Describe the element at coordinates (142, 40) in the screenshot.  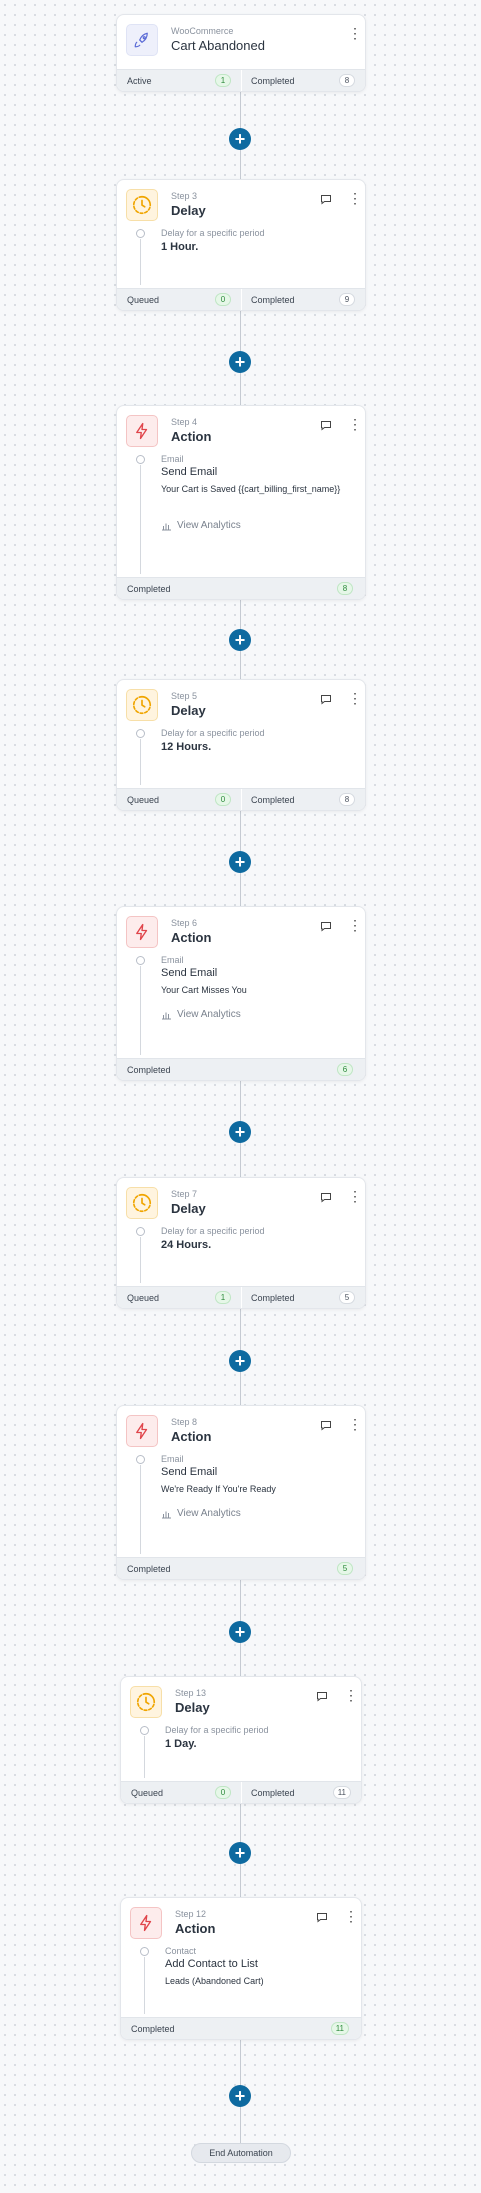
I see `rocket-icon` at that location.